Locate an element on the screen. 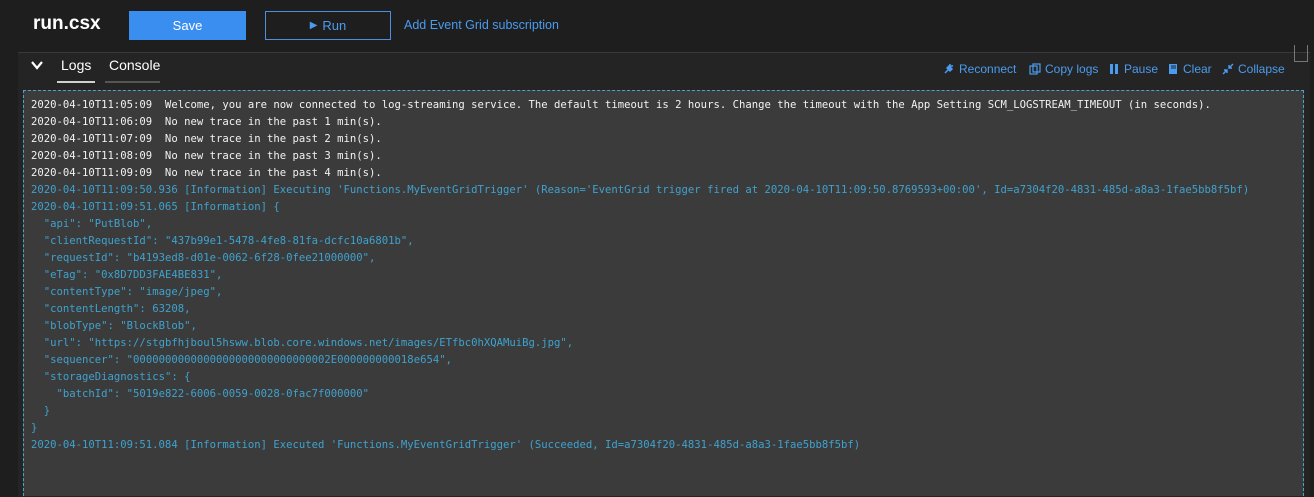 The width and height of the screenshot is (1314, 497). run-label: Run is located at coordinates (334, 25).